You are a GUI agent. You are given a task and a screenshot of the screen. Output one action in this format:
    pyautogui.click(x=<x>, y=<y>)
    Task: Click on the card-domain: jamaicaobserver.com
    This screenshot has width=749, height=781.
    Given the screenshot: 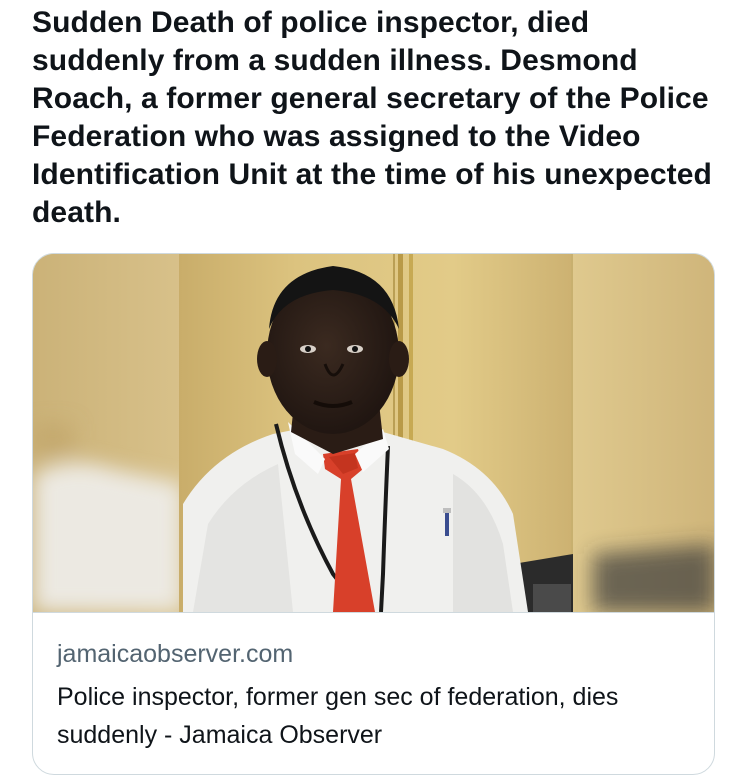 What is the action you would take?
    pyautogui.click(x=175, y=654)
    